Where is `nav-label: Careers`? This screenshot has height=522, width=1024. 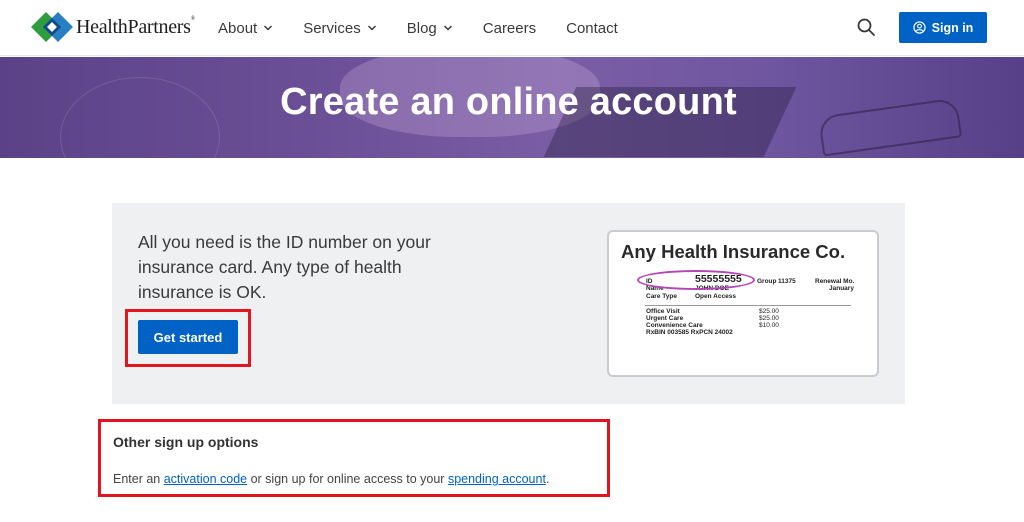 nav-label: Careers is located at coordinates (509, 28).